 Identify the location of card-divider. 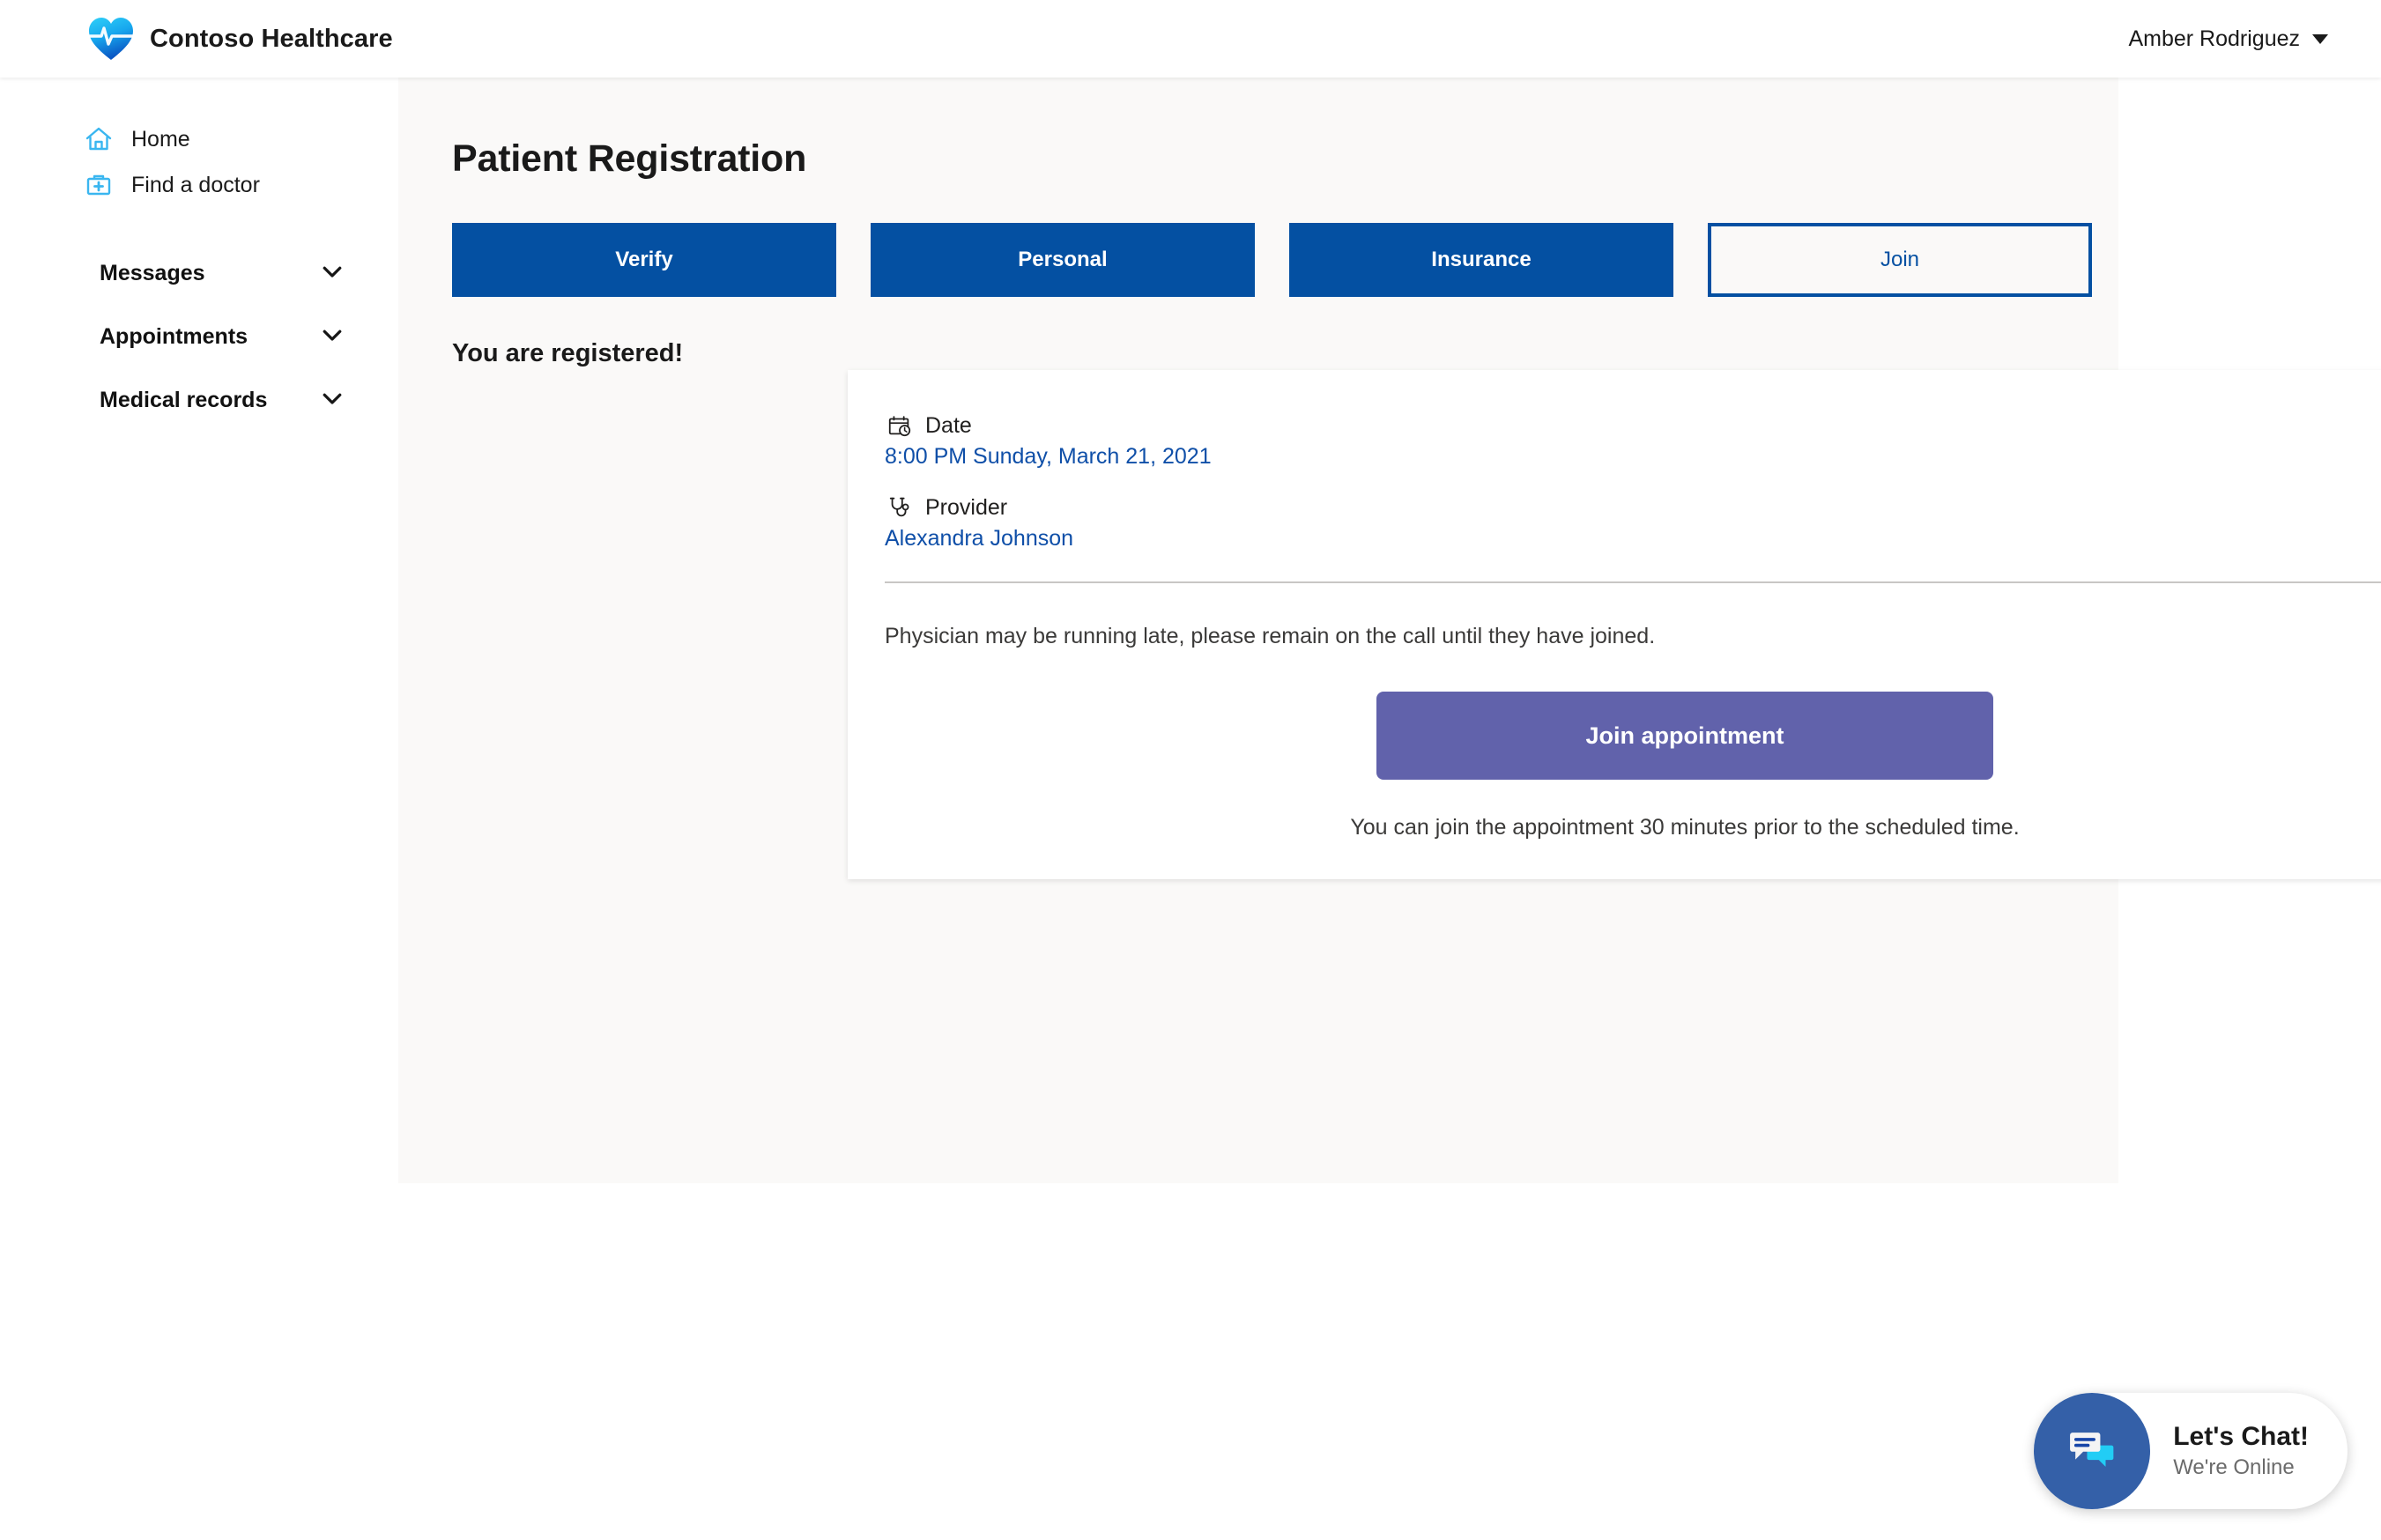
(1633, 582).